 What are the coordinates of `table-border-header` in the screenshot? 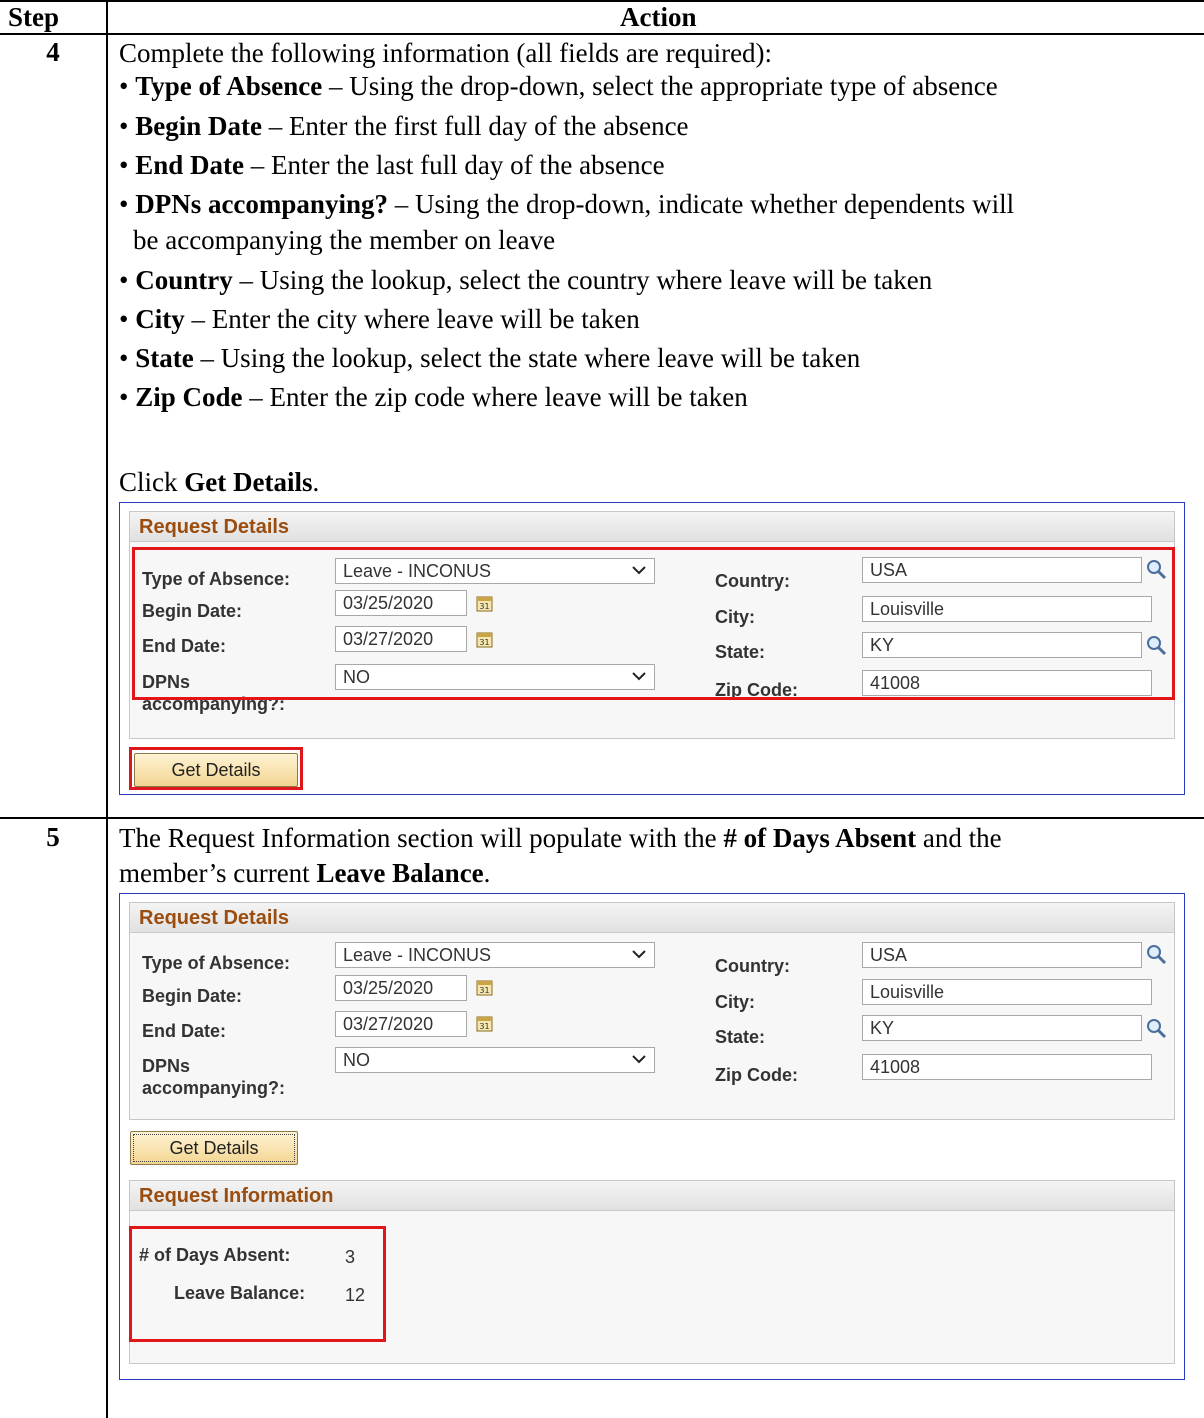 It's located at (602, 34).